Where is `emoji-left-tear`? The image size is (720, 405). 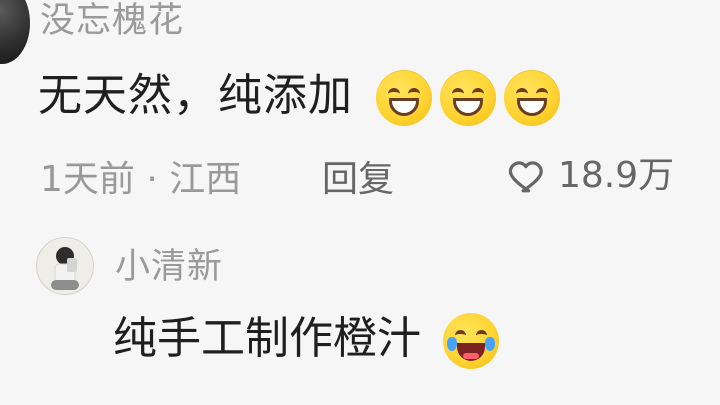
emoji-left-tear is located at coordinates (452, 344).